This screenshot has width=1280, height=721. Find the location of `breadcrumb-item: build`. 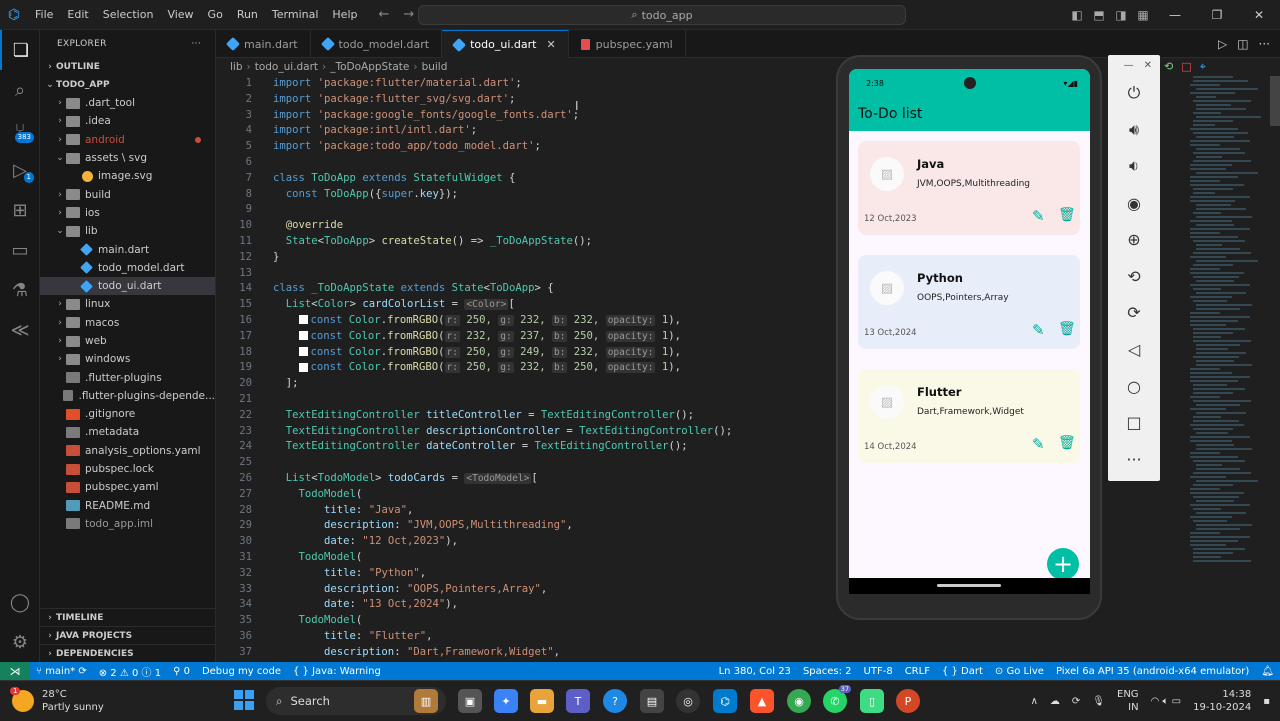

breadcrumb-item: build is located at coordinates (435, 67).